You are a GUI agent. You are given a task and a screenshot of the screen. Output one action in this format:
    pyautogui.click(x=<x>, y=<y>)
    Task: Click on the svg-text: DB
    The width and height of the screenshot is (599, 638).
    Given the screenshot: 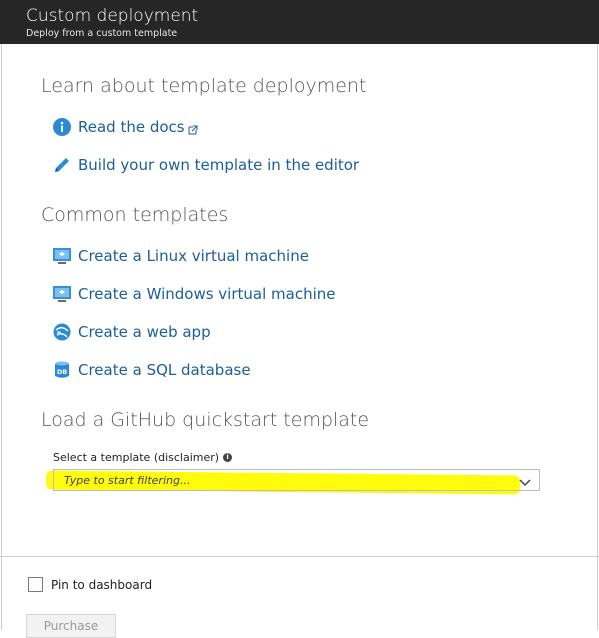 What is the action you would take?
    pyautogui.click(x=62, y=372)
    